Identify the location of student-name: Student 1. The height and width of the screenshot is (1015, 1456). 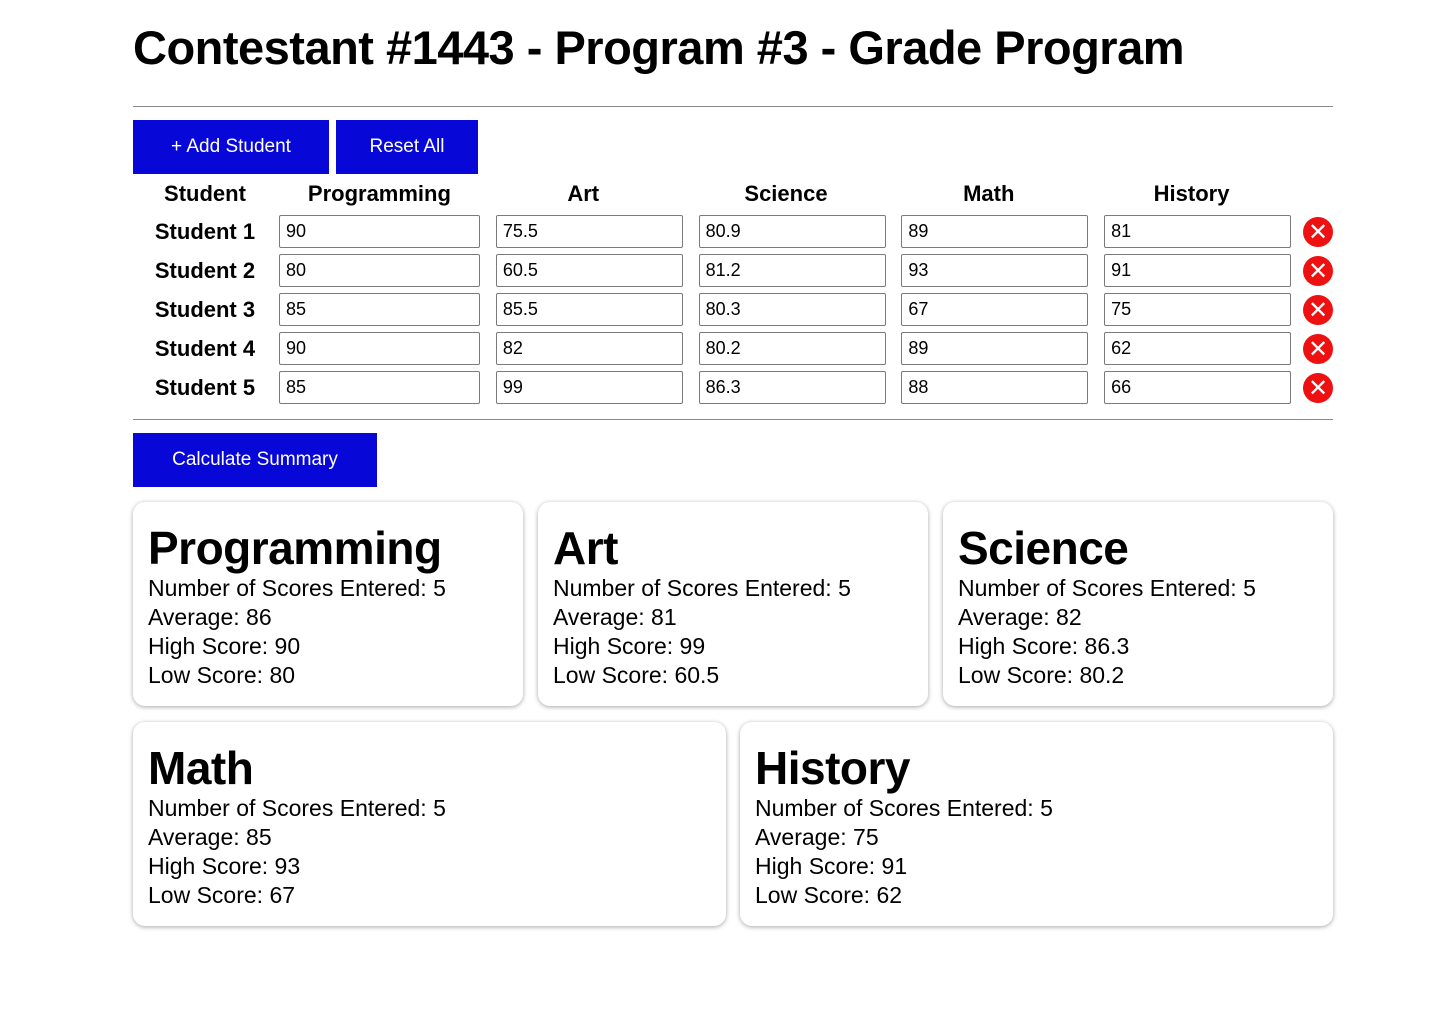
(205, 231).